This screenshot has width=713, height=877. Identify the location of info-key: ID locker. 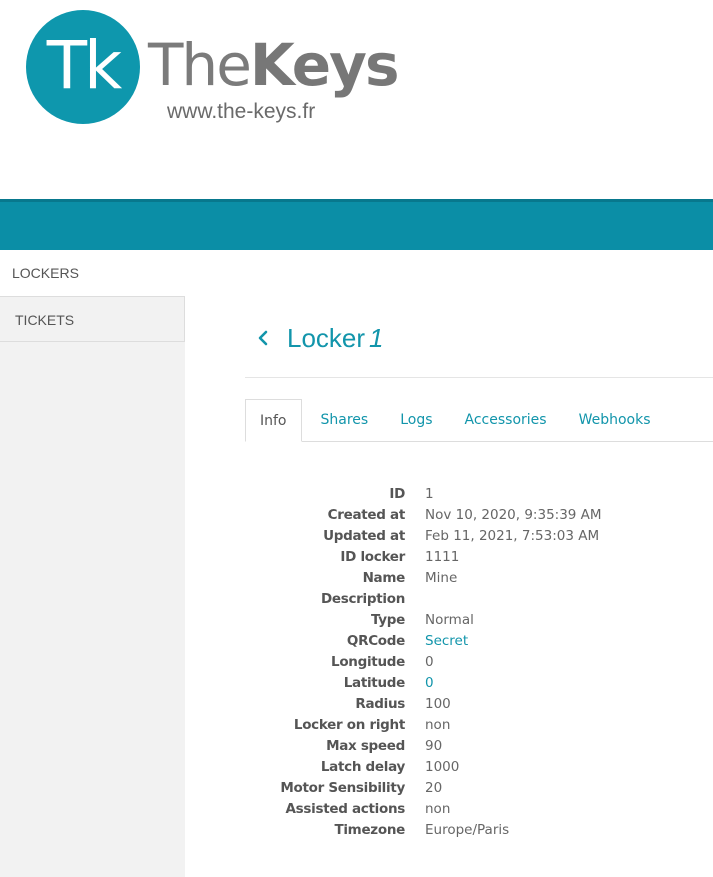
(372, 557).